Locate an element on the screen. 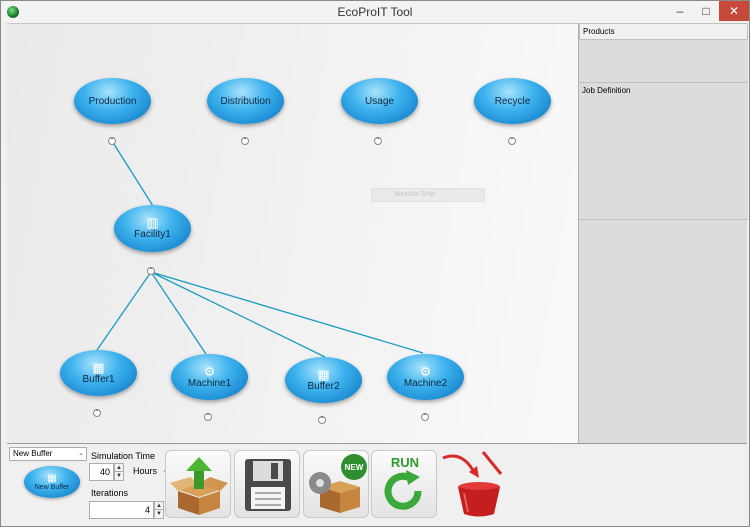 The image size is (750, 527). expand-toggle-buffer1: ⌃ is located at coordinates (97, 413).